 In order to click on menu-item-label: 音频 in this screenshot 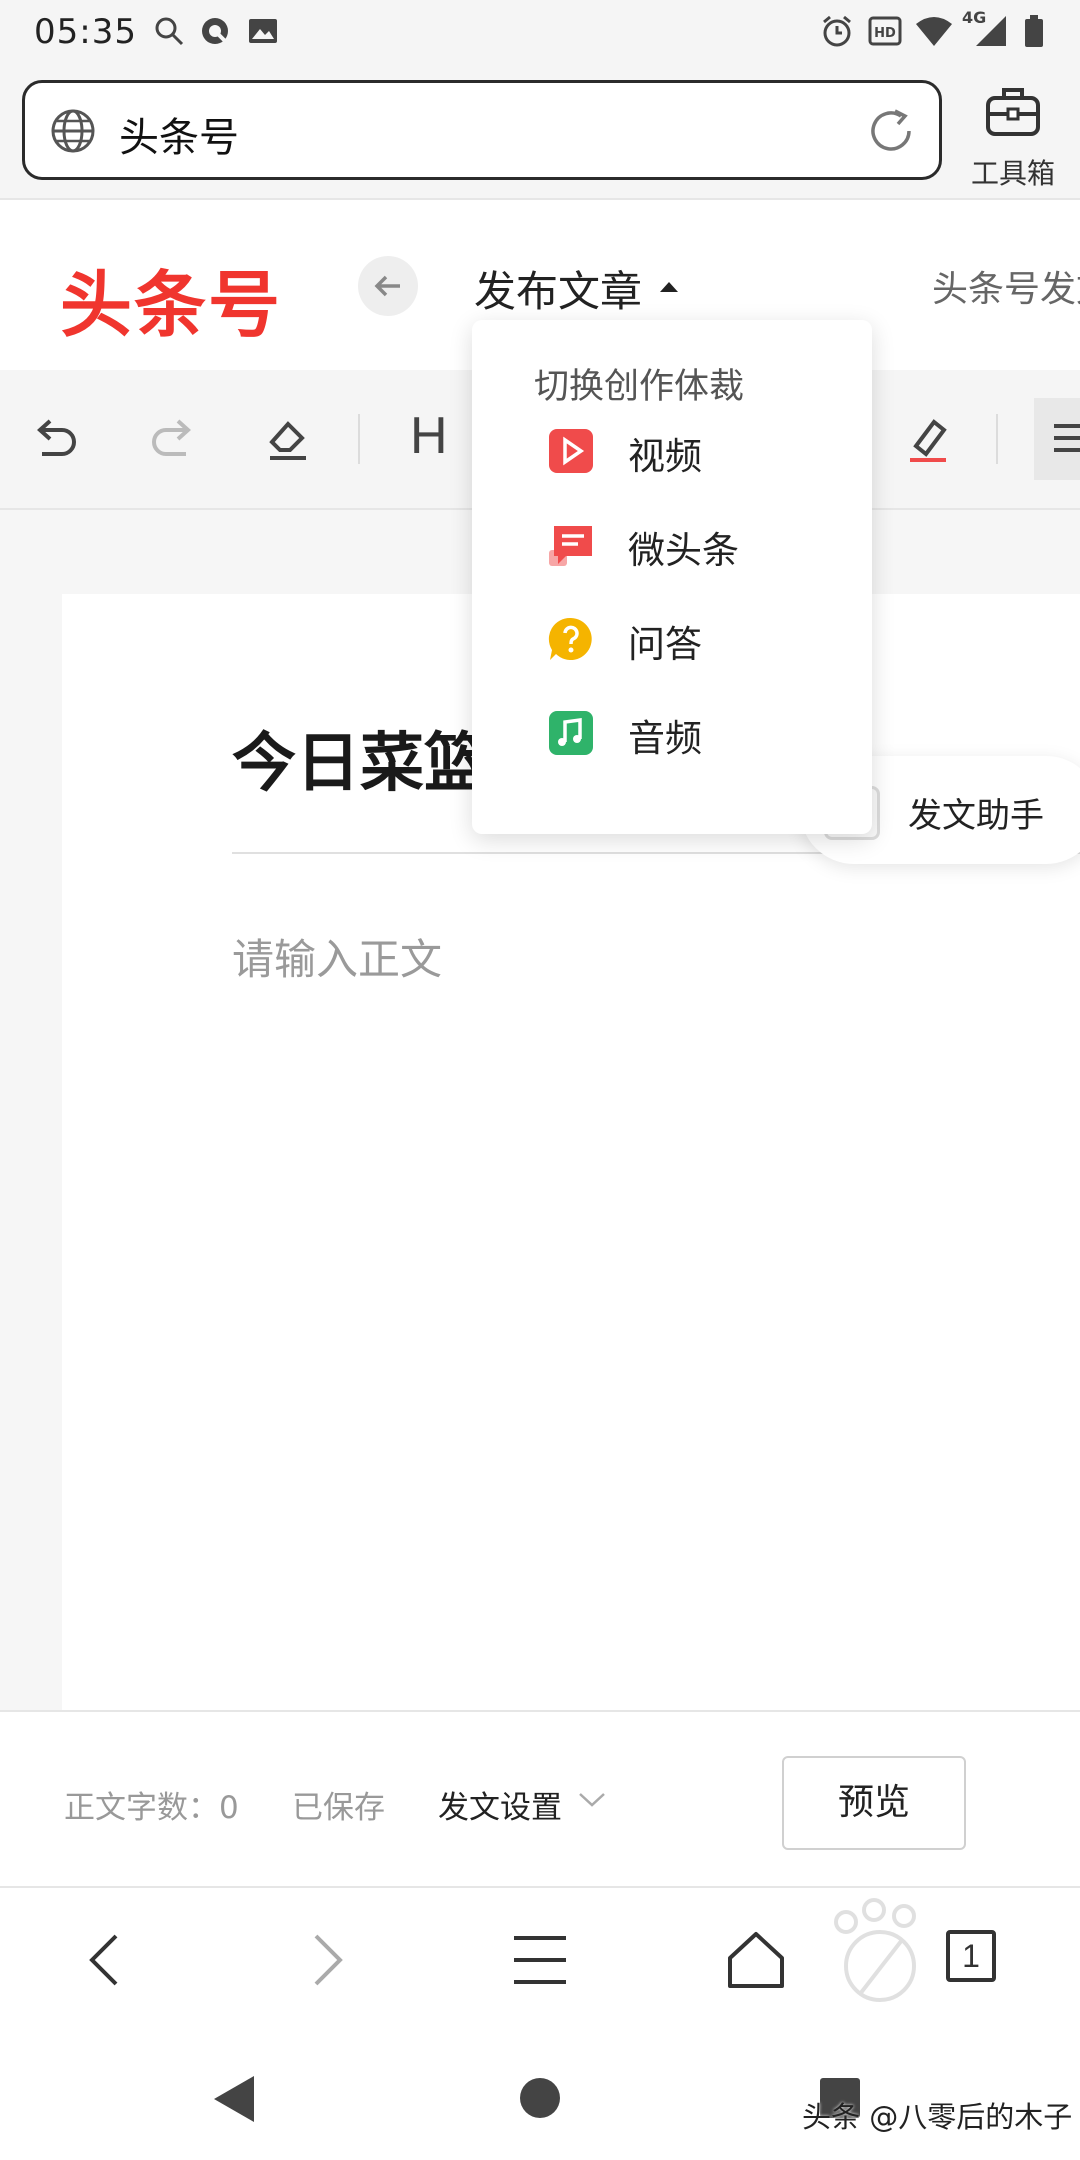, I will do `click(665, 738)`.